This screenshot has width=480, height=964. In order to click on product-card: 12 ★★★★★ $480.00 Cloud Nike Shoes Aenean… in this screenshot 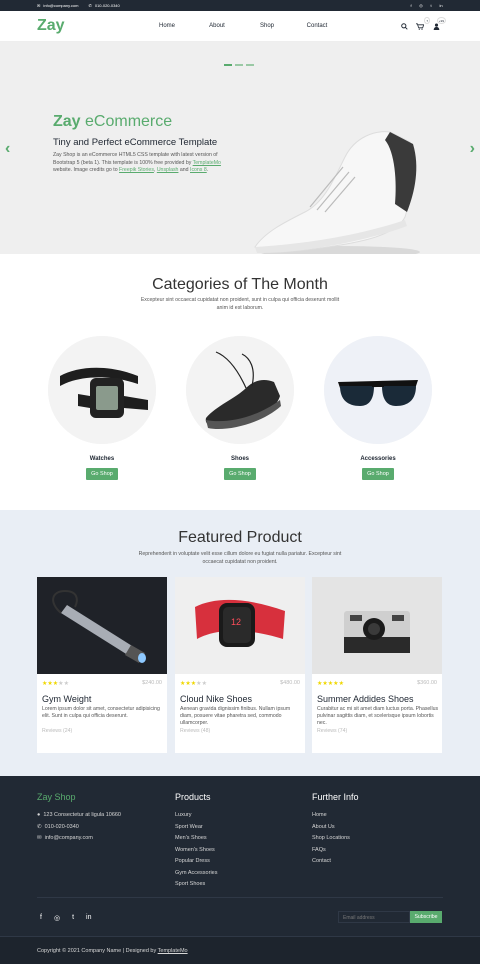, I will do `click(240, 665)`.